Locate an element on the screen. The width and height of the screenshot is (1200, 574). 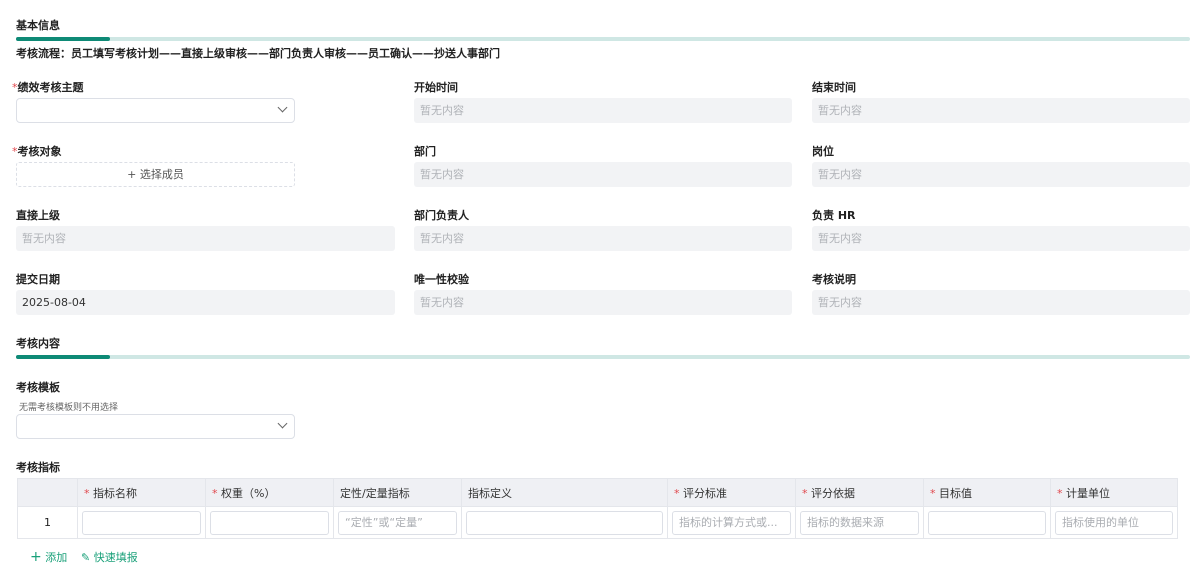
column-header: * 指标名称 is located at coordinates (141, 492).